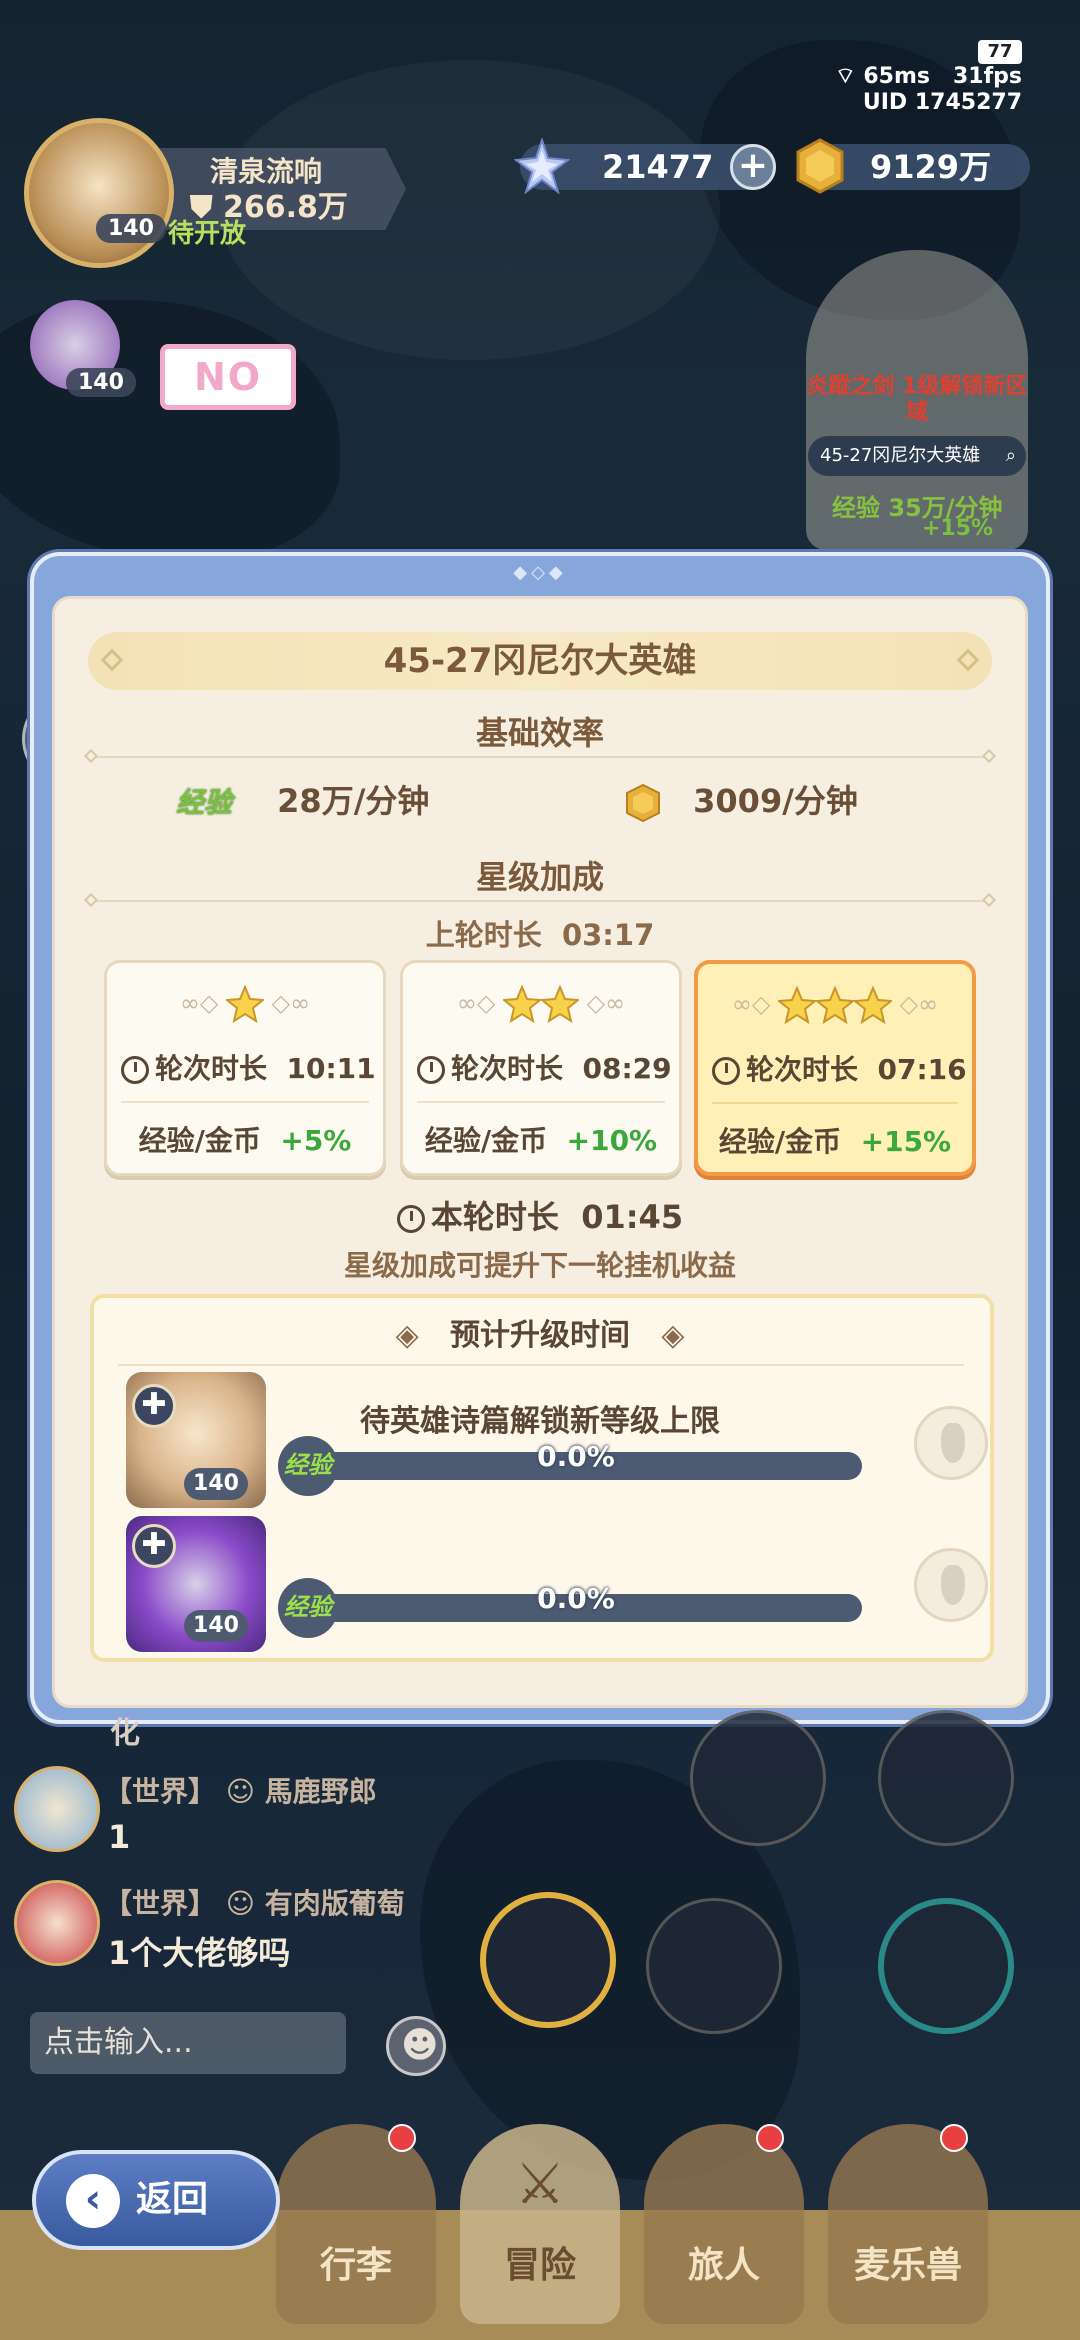  I want to click on star-card-3: ∞◇ ◇∞ 轮次时长 07:16 经验/金币 +15%, so click(835, 1068).